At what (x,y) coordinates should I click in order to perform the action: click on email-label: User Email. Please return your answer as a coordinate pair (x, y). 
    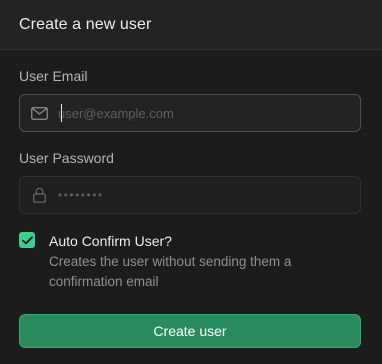
    Looking at the image, I should click on (53, 76).